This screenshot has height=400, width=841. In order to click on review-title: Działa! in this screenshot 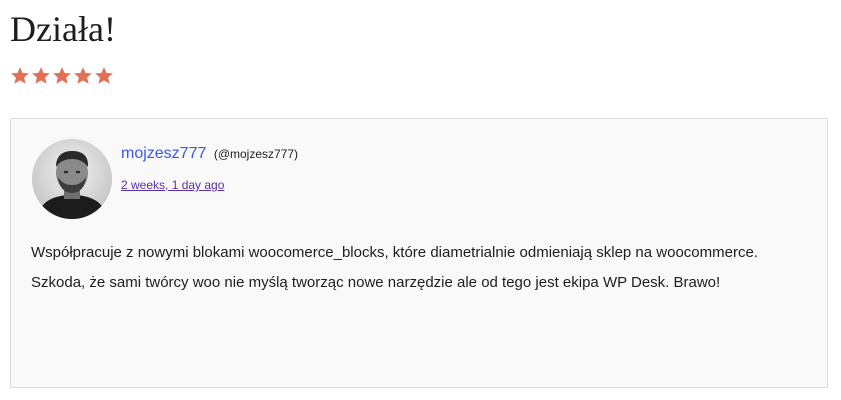, I will do `click(63, 29)`.